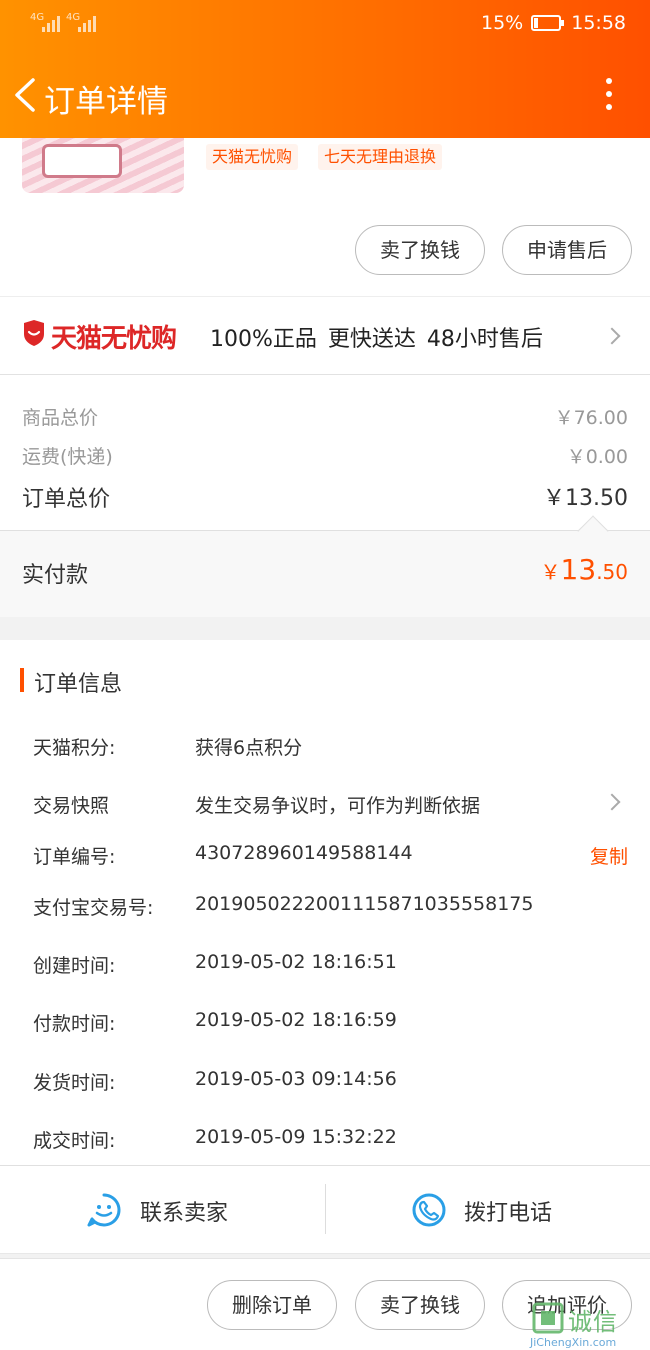 This screenshot has width=650, height=1350. What do you see at coordinates (74, 966) in the screenshot?
I see `created-time-label: 创建时间:` at bounding box center [74, 966].